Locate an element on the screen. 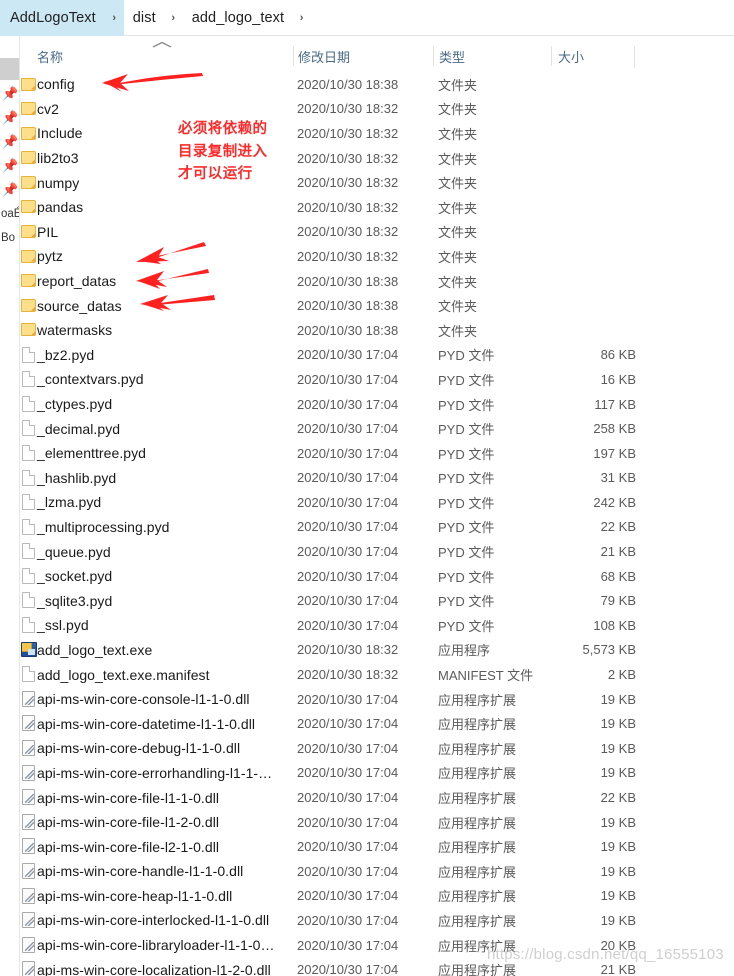 The width and height of the screenshot is (734, 976). file-size-cell: 197 KB is located at coordinates (614, 453).